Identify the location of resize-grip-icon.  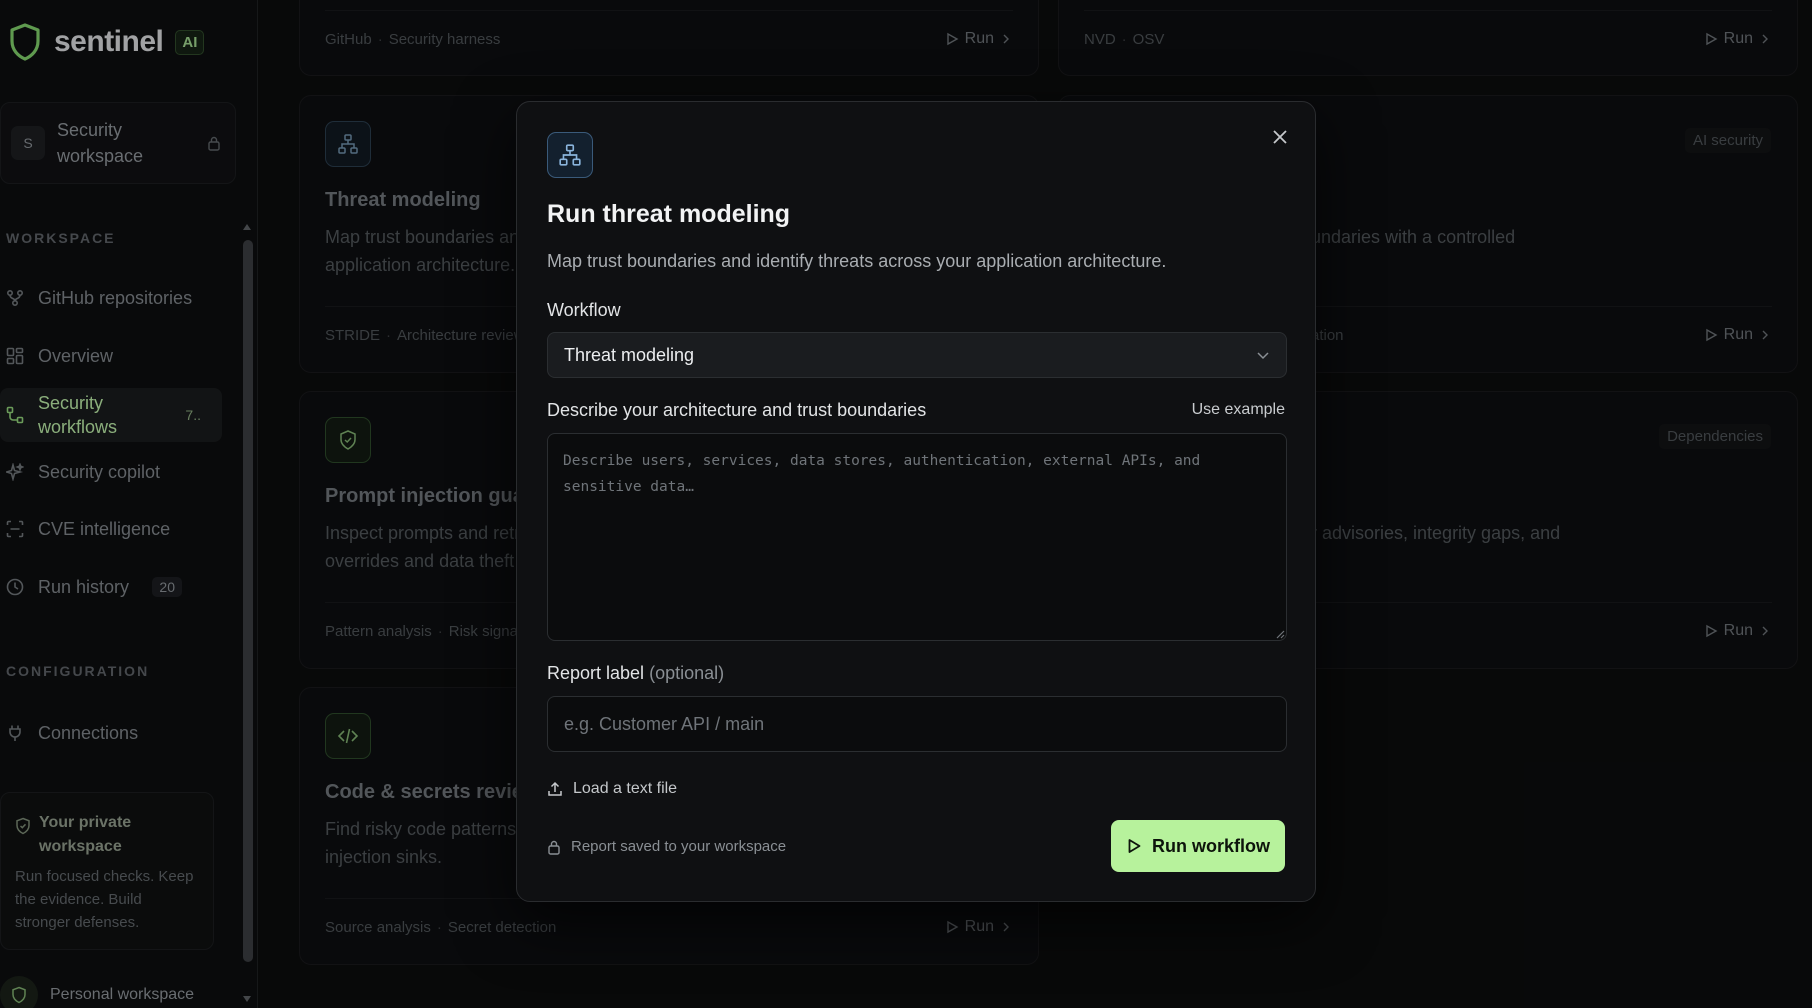
(1280, 634).